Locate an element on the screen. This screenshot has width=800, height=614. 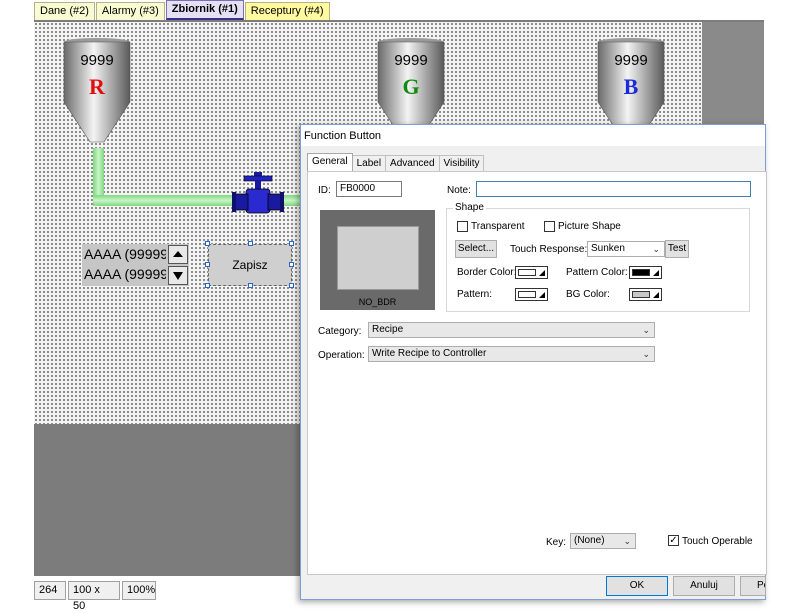
arrow-down-icon is located at coordinates (178, 276).